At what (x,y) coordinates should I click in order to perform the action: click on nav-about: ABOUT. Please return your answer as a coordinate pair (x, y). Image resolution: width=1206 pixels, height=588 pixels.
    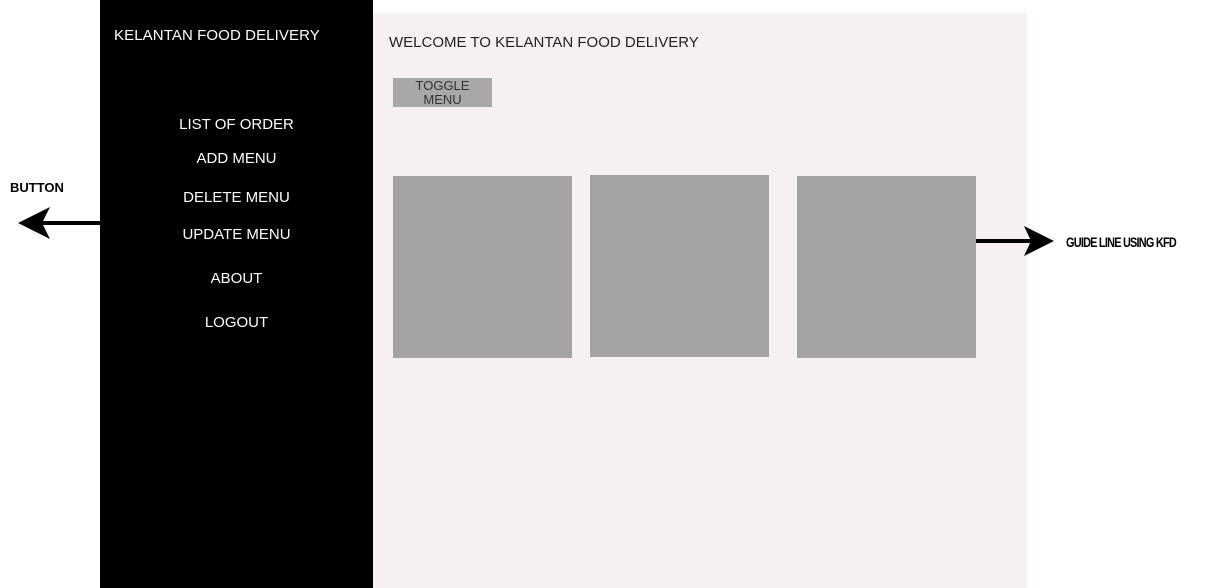
    Looking at the image, I should click on (236, 278).